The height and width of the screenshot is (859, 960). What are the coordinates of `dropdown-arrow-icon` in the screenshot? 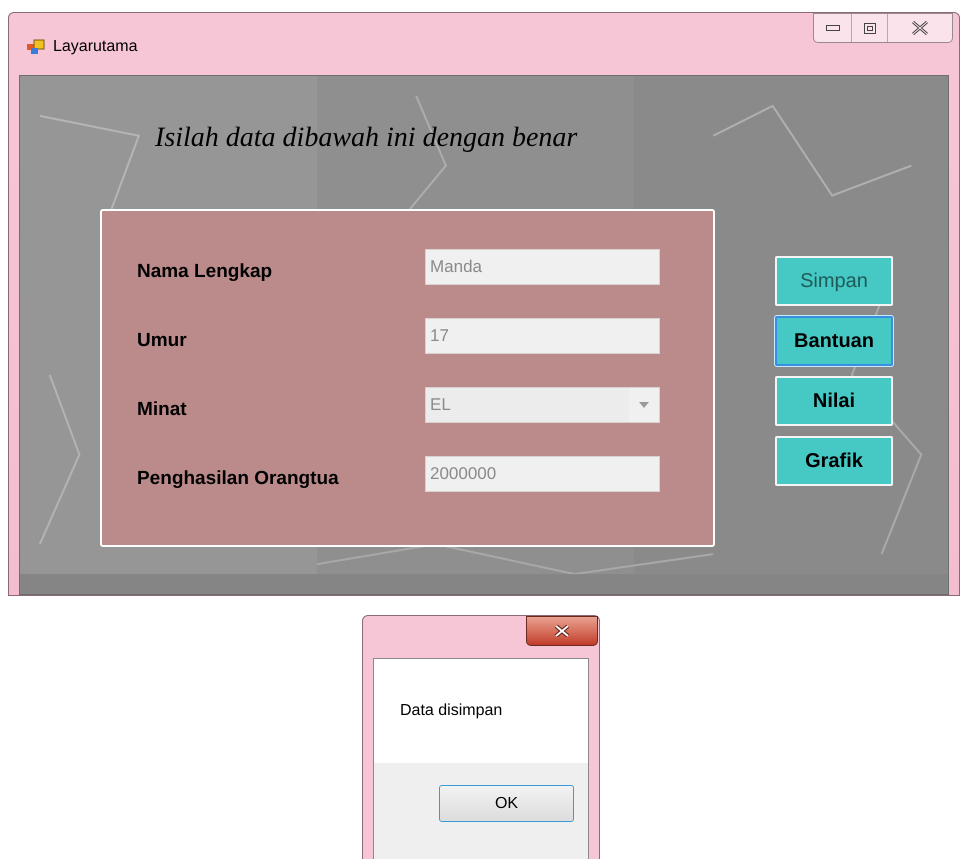 It's located at (644, 405).